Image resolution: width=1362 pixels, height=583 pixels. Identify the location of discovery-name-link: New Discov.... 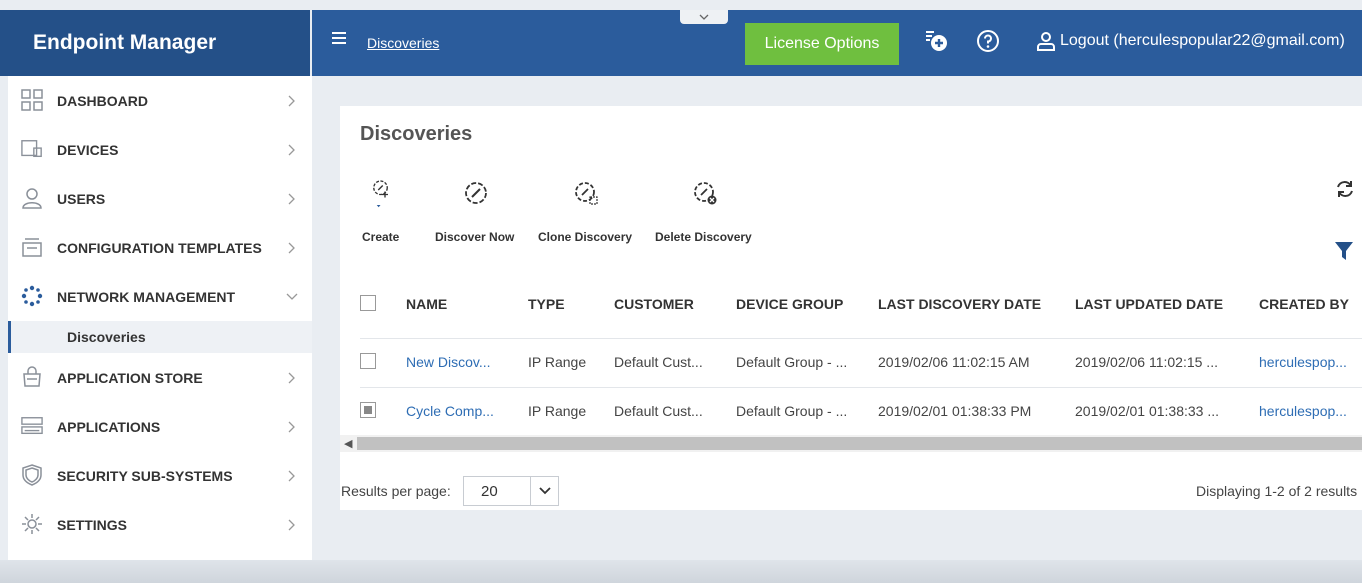
(448, 362).